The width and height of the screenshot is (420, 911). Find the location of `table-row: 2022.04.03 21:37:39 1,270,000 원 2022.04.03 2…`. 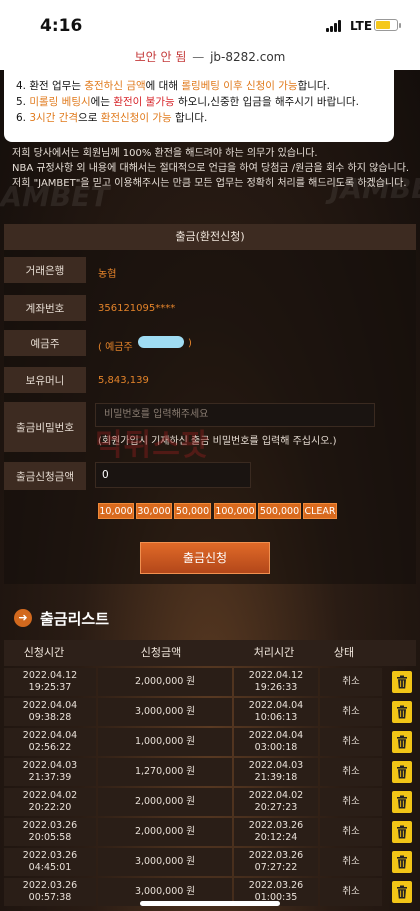

table-row: 2022.04.03 21:37:39 1,270,000 원 2022.04.03 2… is located at coordinates (210, 772).